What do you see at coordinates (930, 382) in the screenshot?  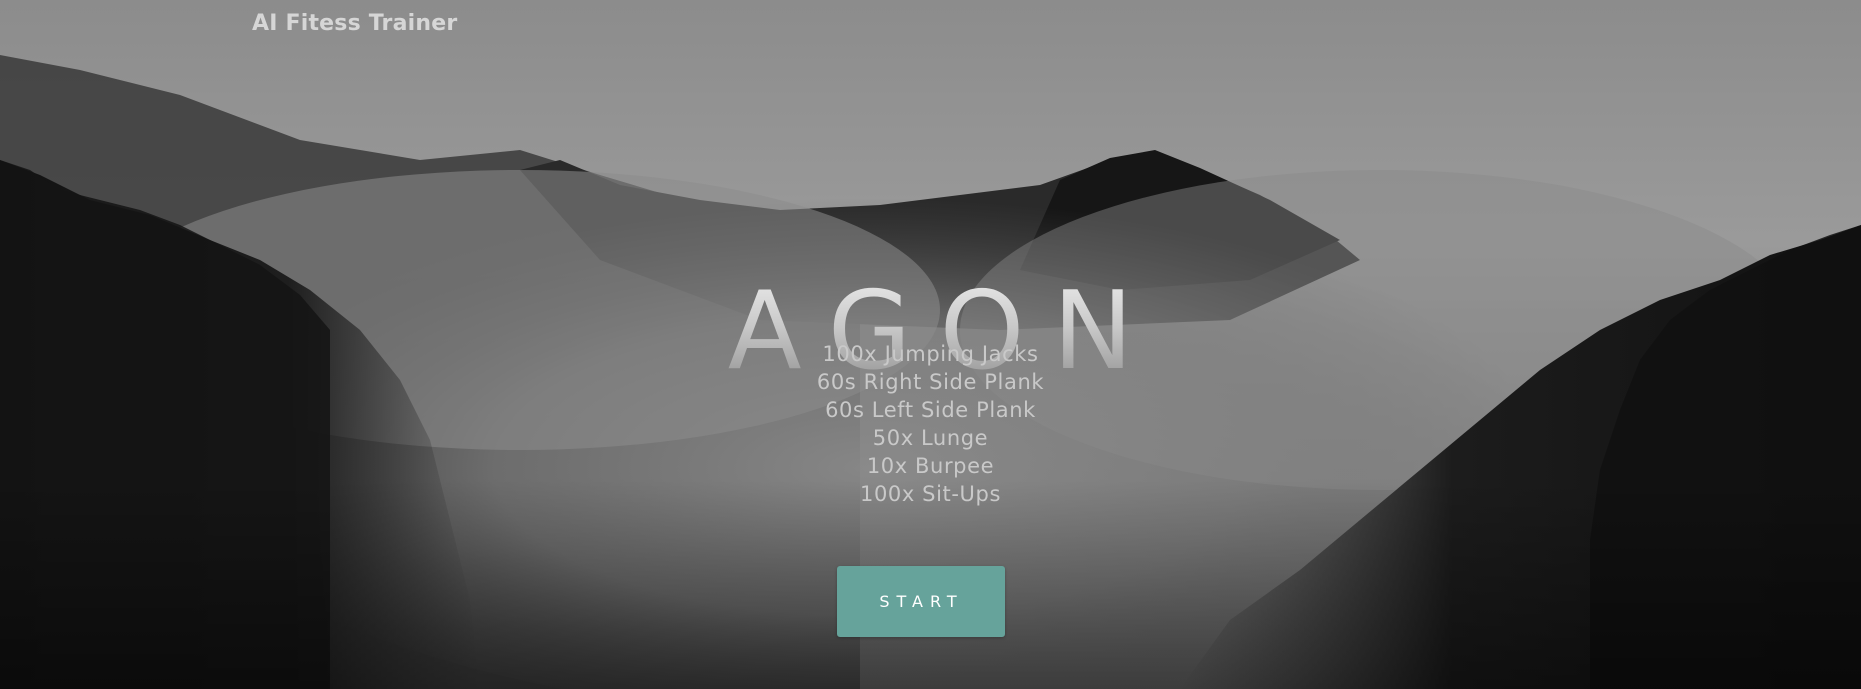 I see `exercise-item: 60s Right Side Plank` at bounding box center [930, 382].